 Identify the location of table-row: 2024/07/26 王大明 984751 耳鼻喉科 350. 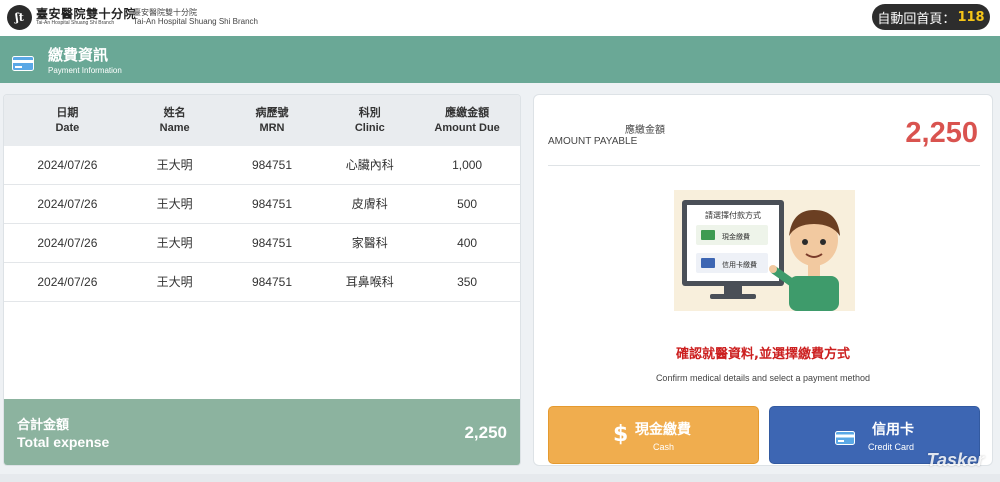
(262, 282).